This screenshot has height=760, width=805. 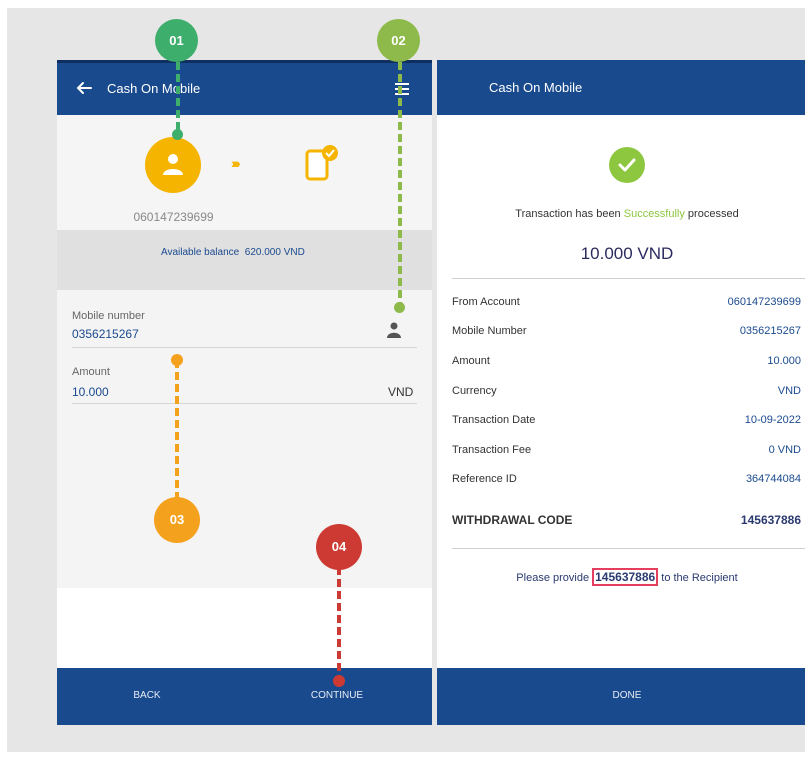 What do you see at coordinates (626, 422) in the screenshot?
I see `detail-row: Transaction Date 10-09-2022` at bounding box center [626, 422].